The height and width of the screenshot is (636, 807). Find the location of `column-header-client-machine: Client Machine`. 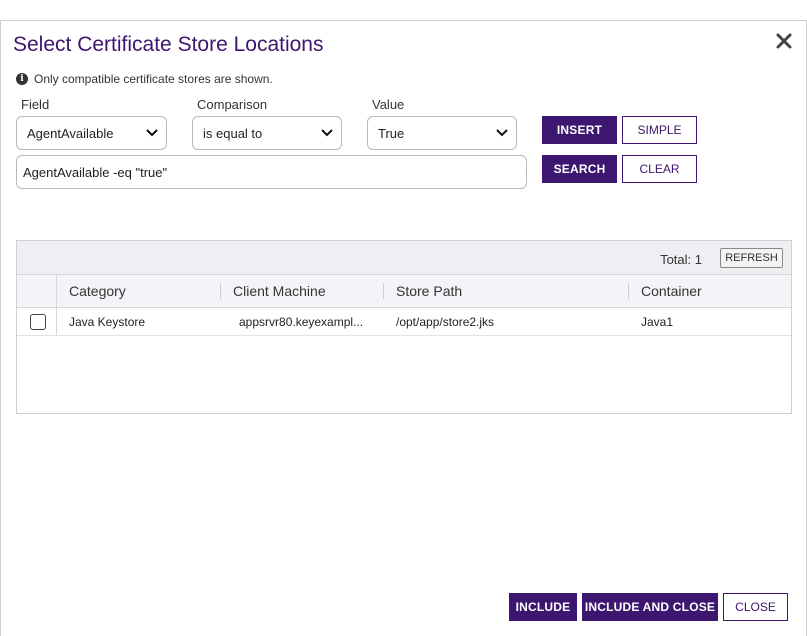

column-header-client-machine: Client Machine is located at coordinates (279, 291).